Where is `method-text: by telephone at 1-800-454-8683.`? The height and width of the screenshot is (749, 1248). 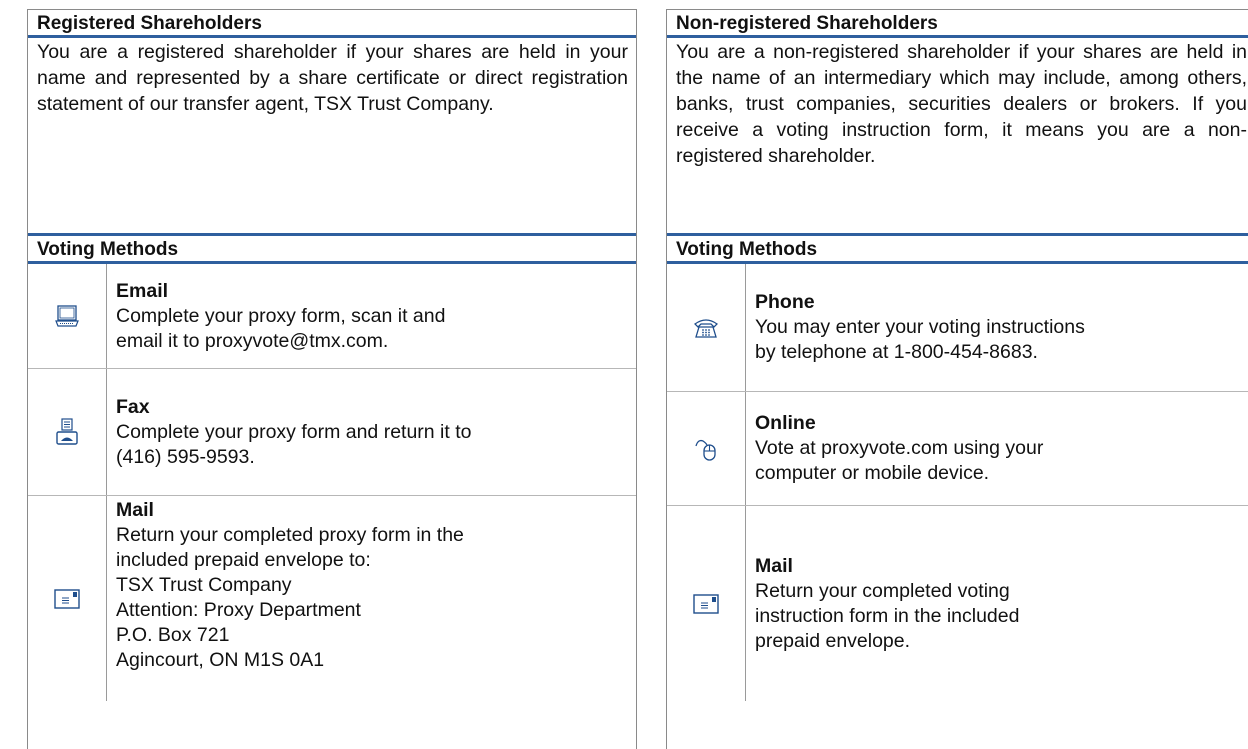
method-text: by telephone at 1-800-454-8683. is located at coordinates (896, 352).